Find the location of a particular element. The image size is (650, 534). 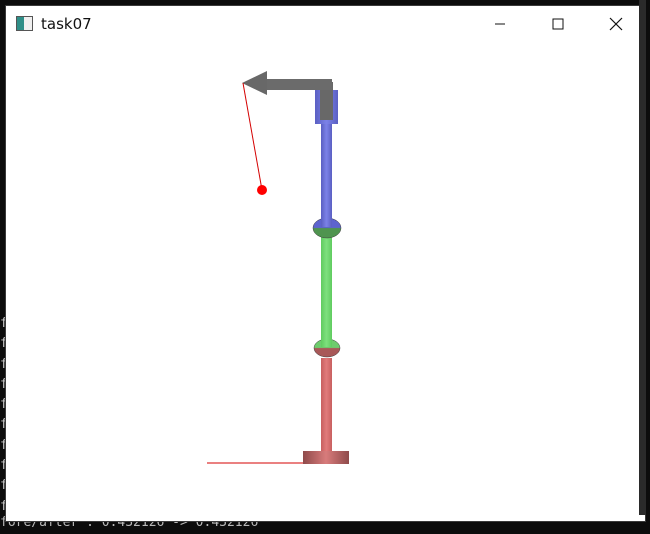

minimize-button is located at coordinates (500, 24).